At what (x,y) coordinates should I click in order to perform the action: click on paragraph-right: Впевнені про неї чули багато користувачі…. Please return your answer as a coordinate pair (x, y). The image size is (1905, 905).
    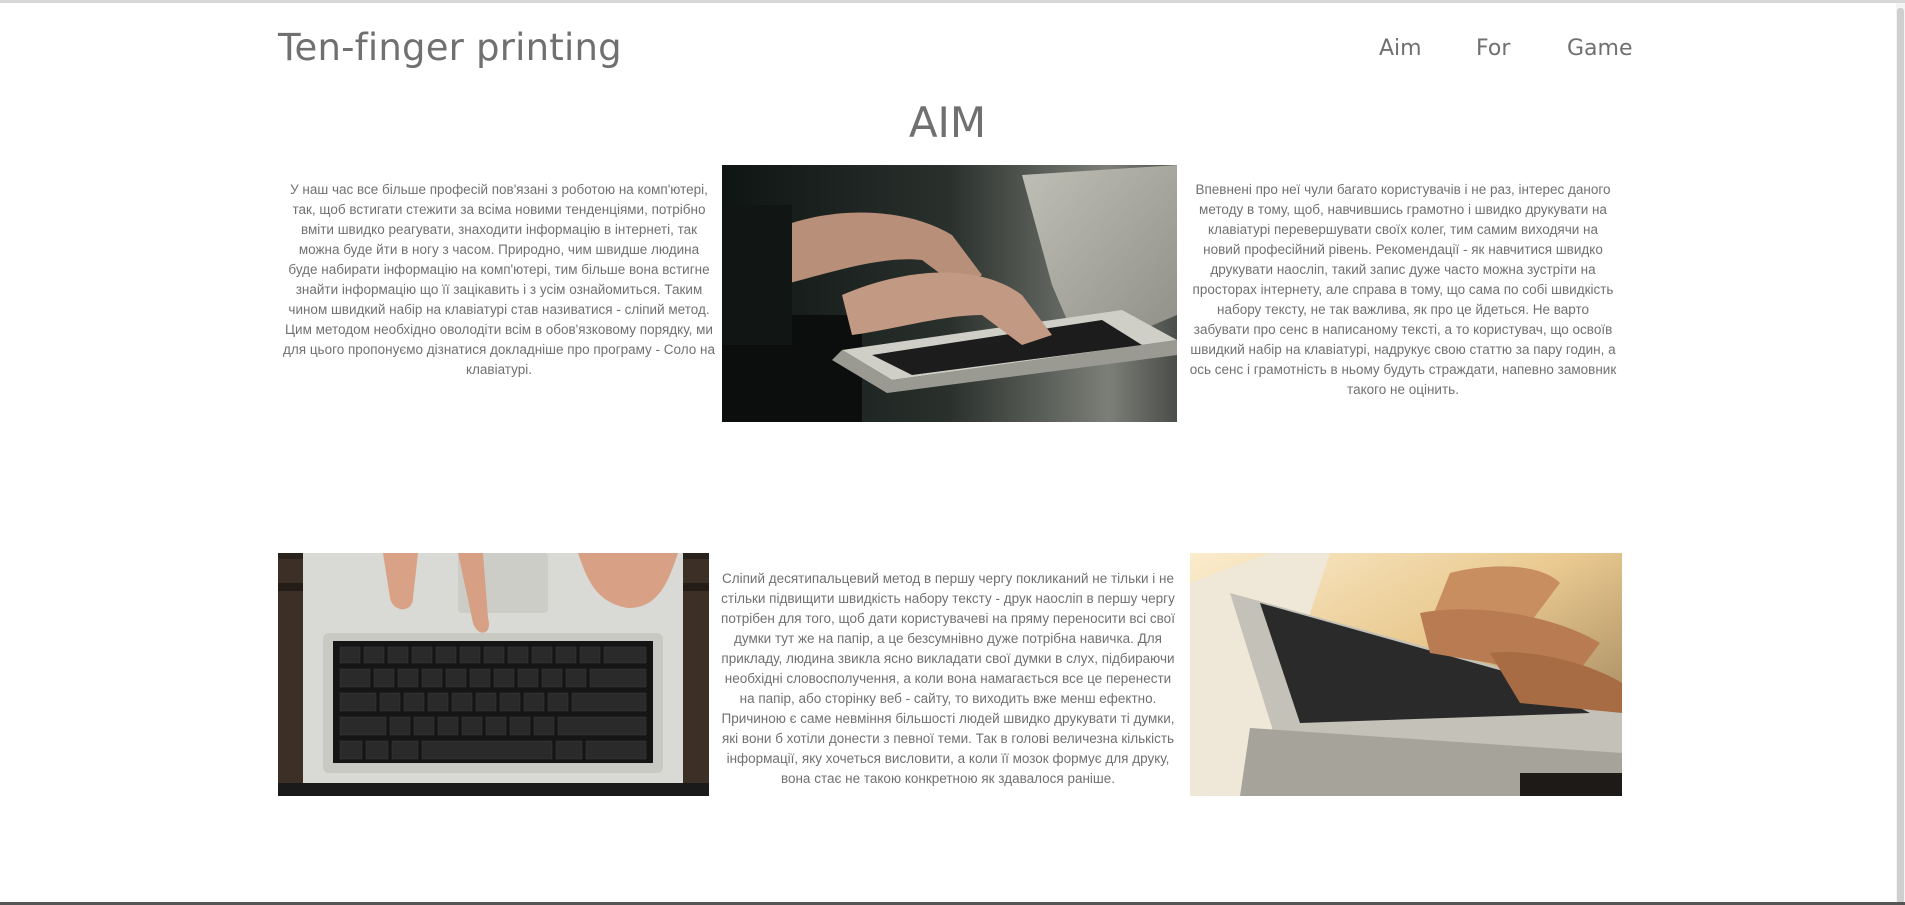
    Looking at the image, I should click on (1403, 289).